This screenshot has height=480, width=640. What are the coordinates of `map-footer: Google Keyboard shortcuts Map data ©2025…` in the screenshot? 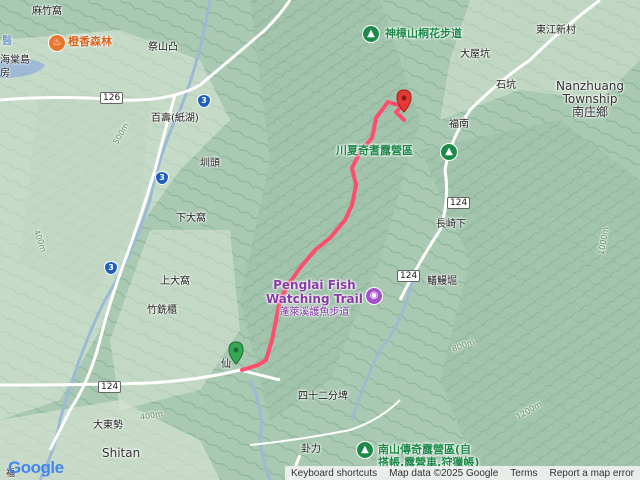 It's located at (320, 469).